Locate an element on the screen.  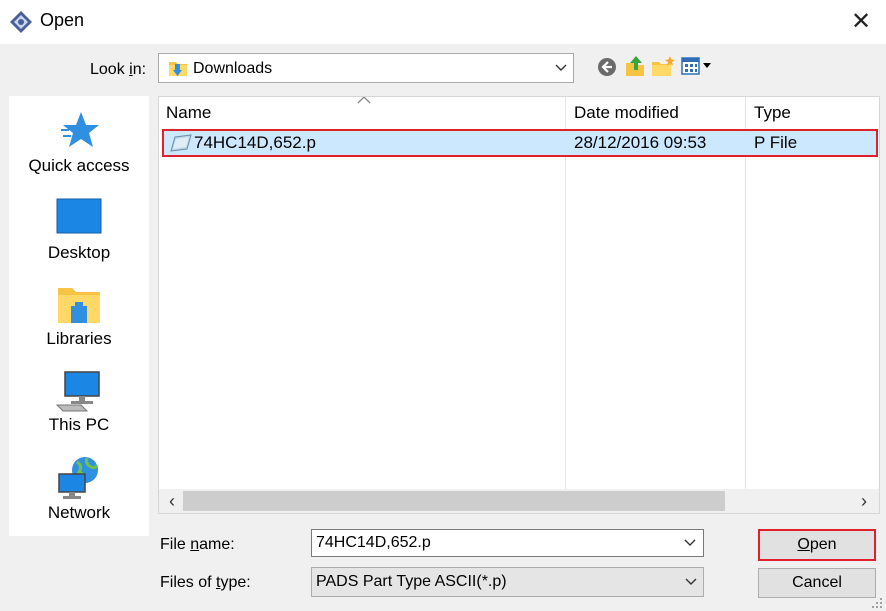
filename-input is located at coordinates (507, 543).